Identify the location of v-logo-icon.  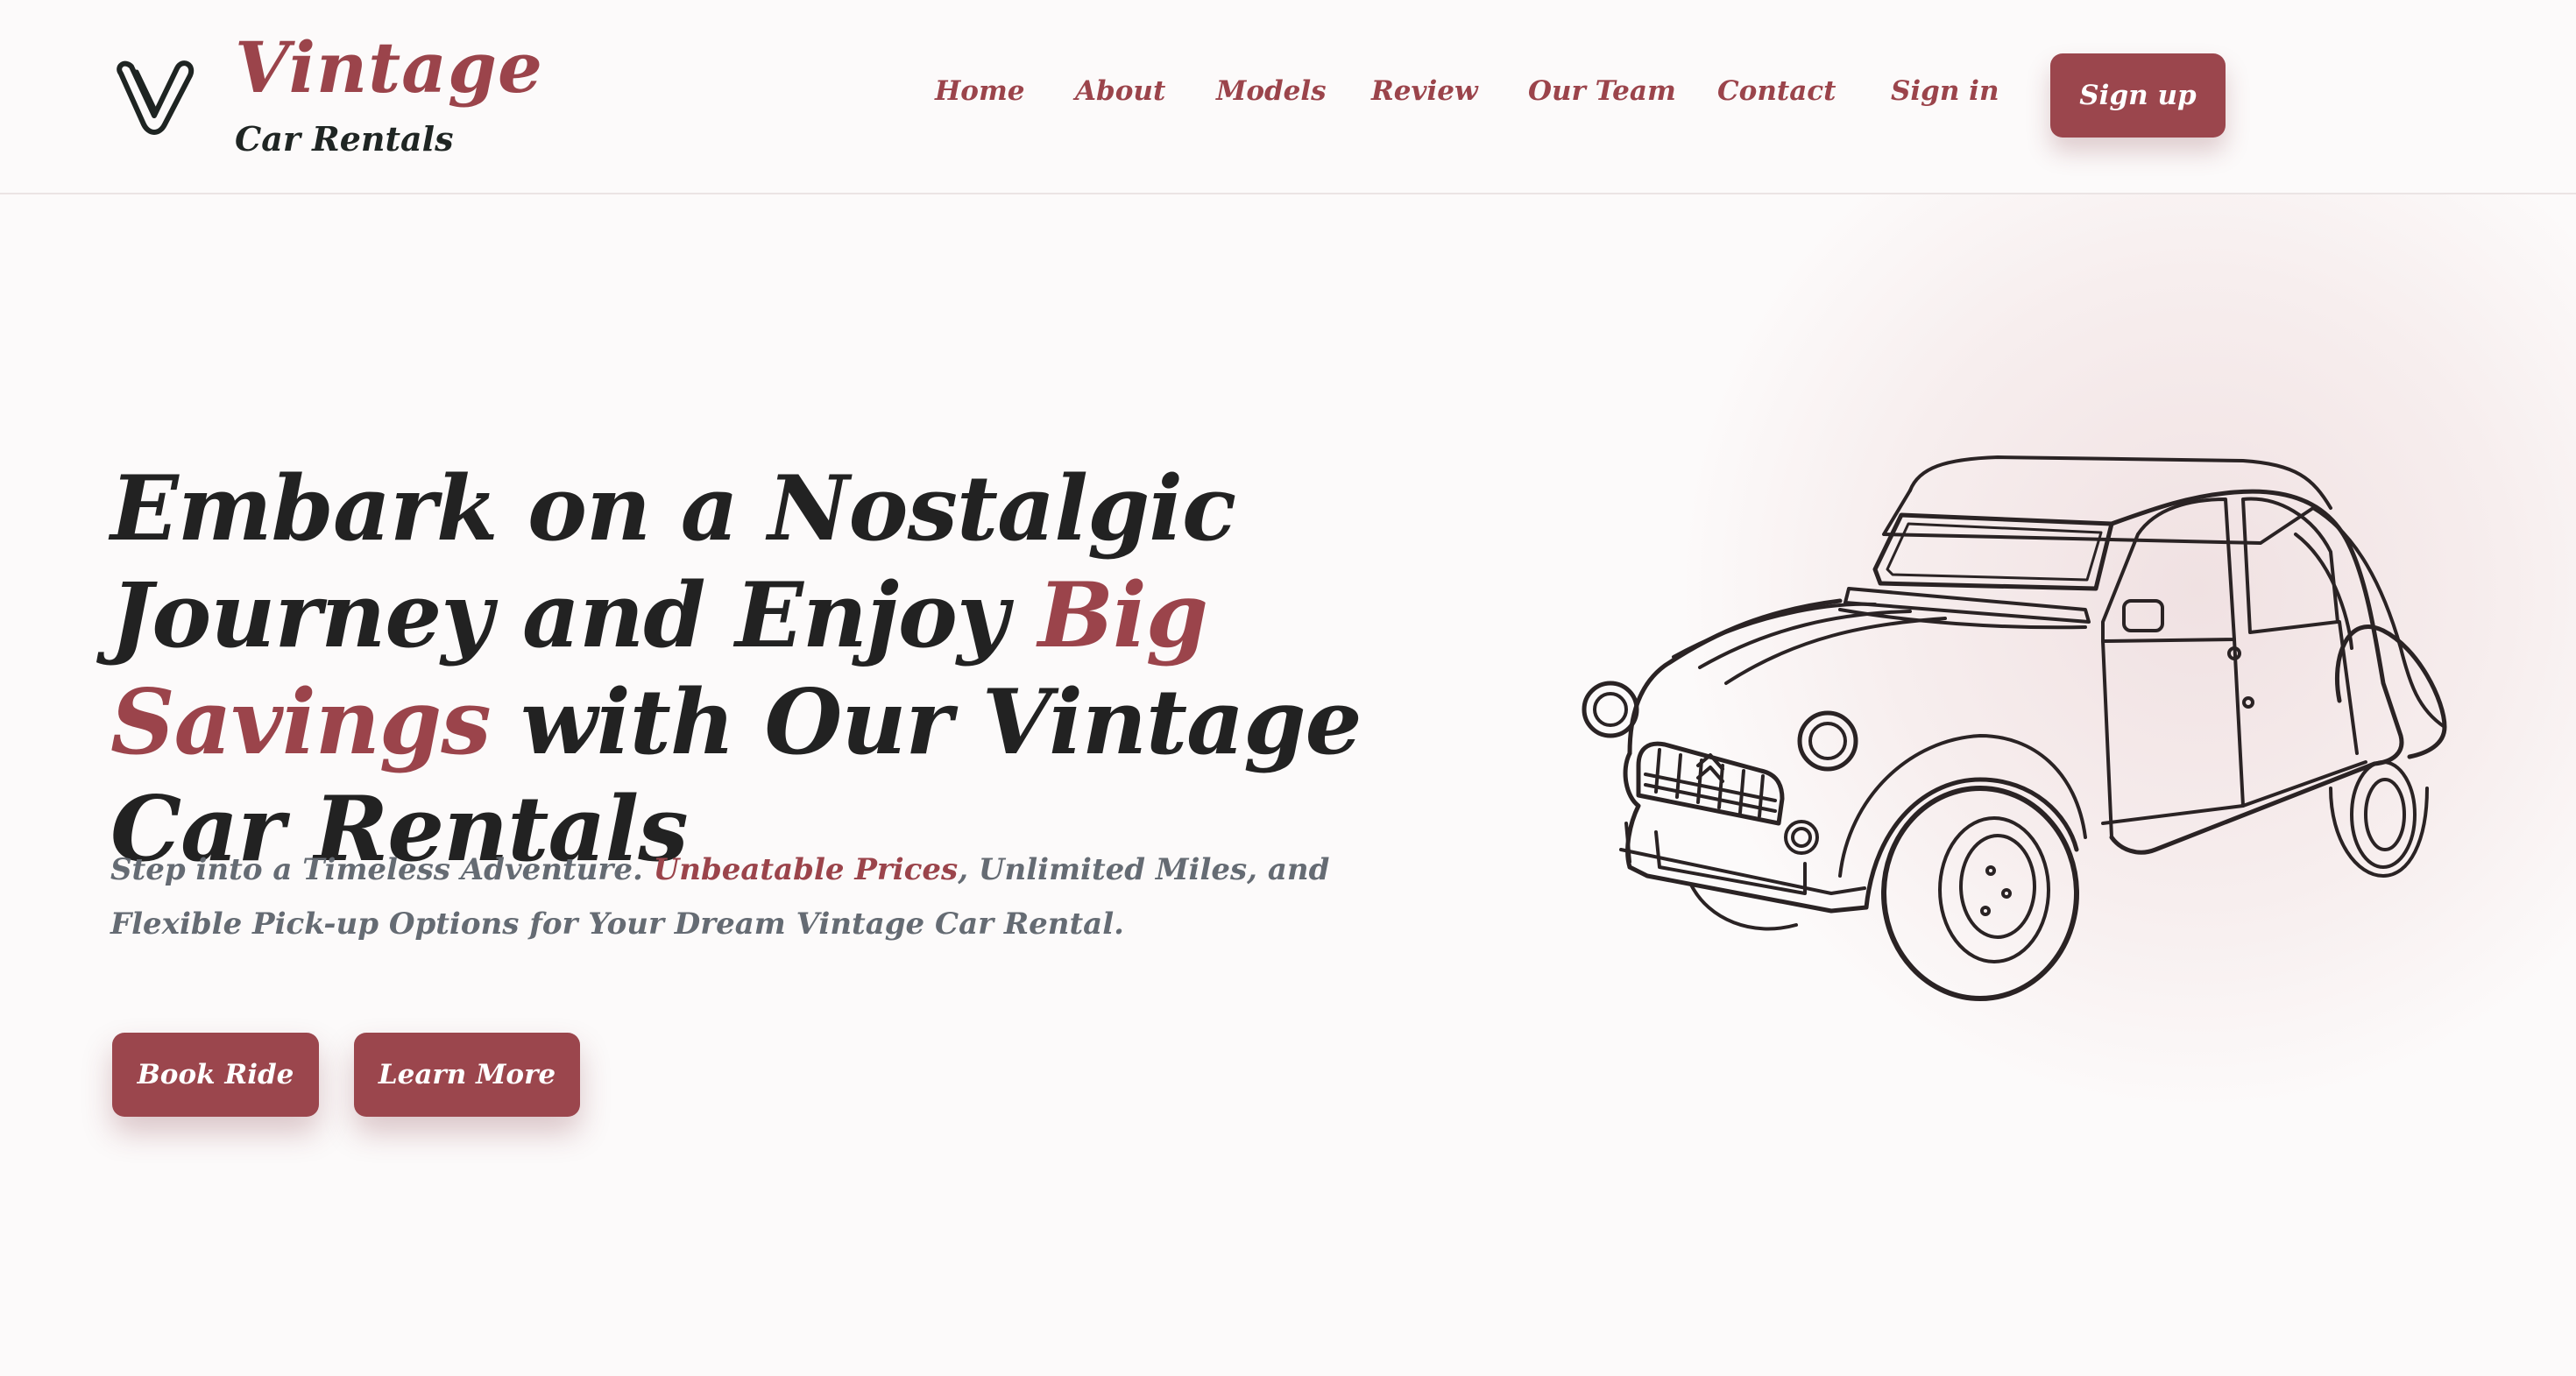
(154, 94).